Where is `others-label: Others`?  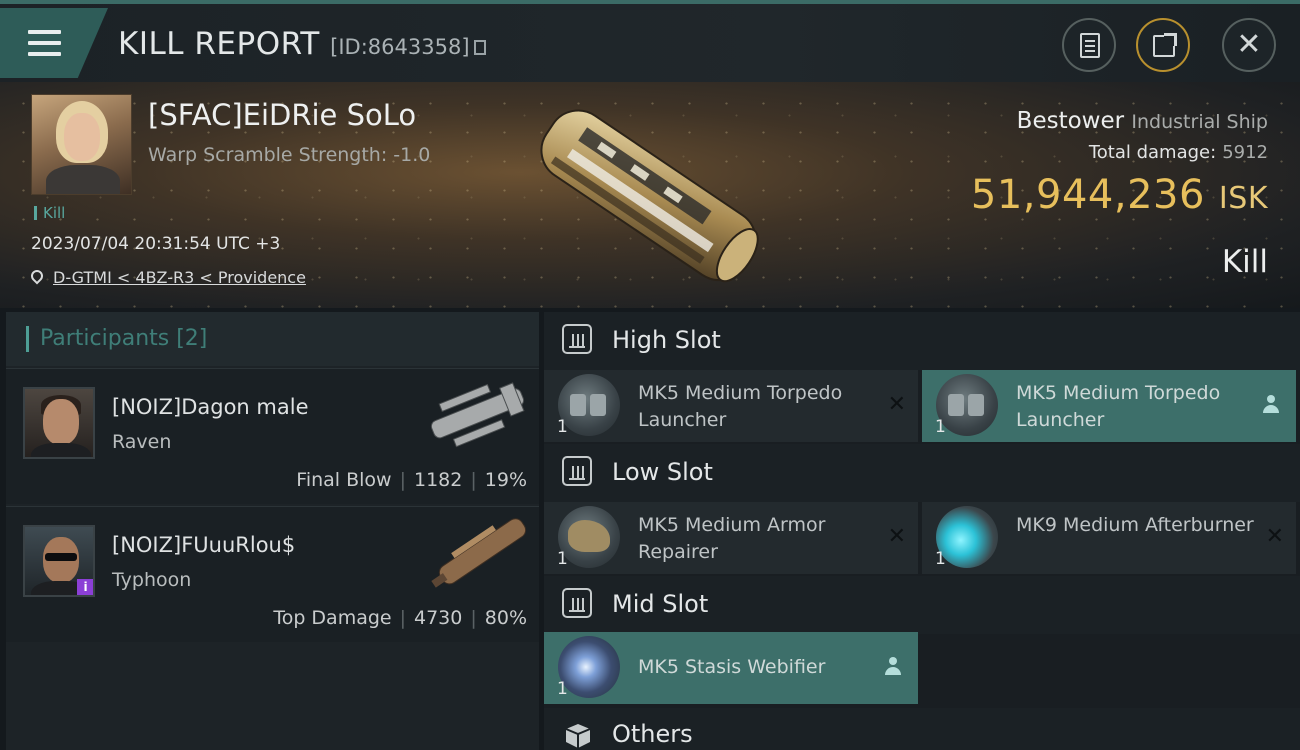 others-label: Others is located at coordinates (652, 734).